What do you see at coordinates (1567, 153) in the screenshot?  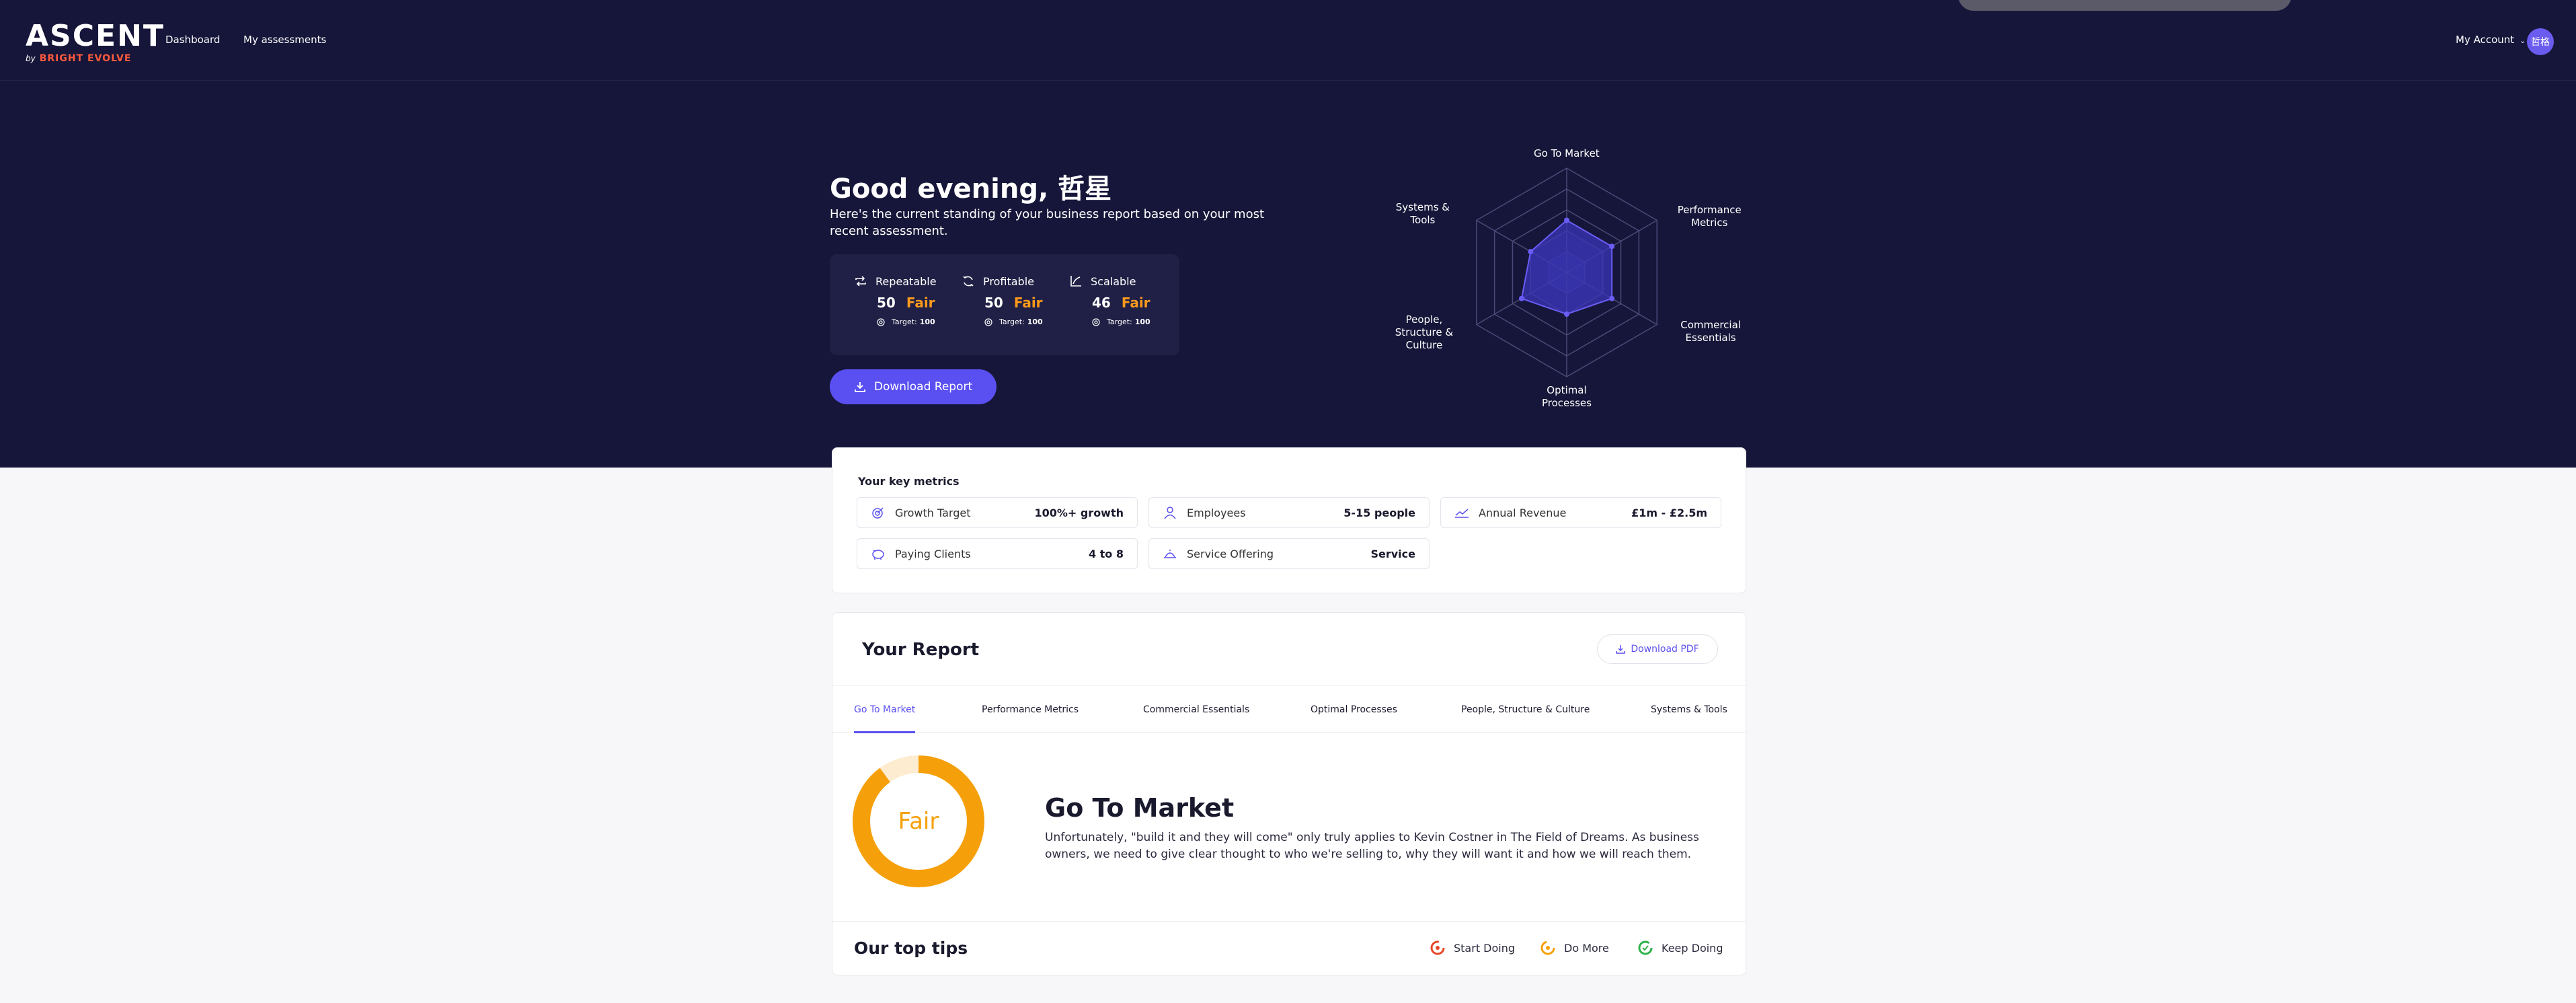 I see `radar-axis-label: Go To Market` at bounding box center [1567, 153].